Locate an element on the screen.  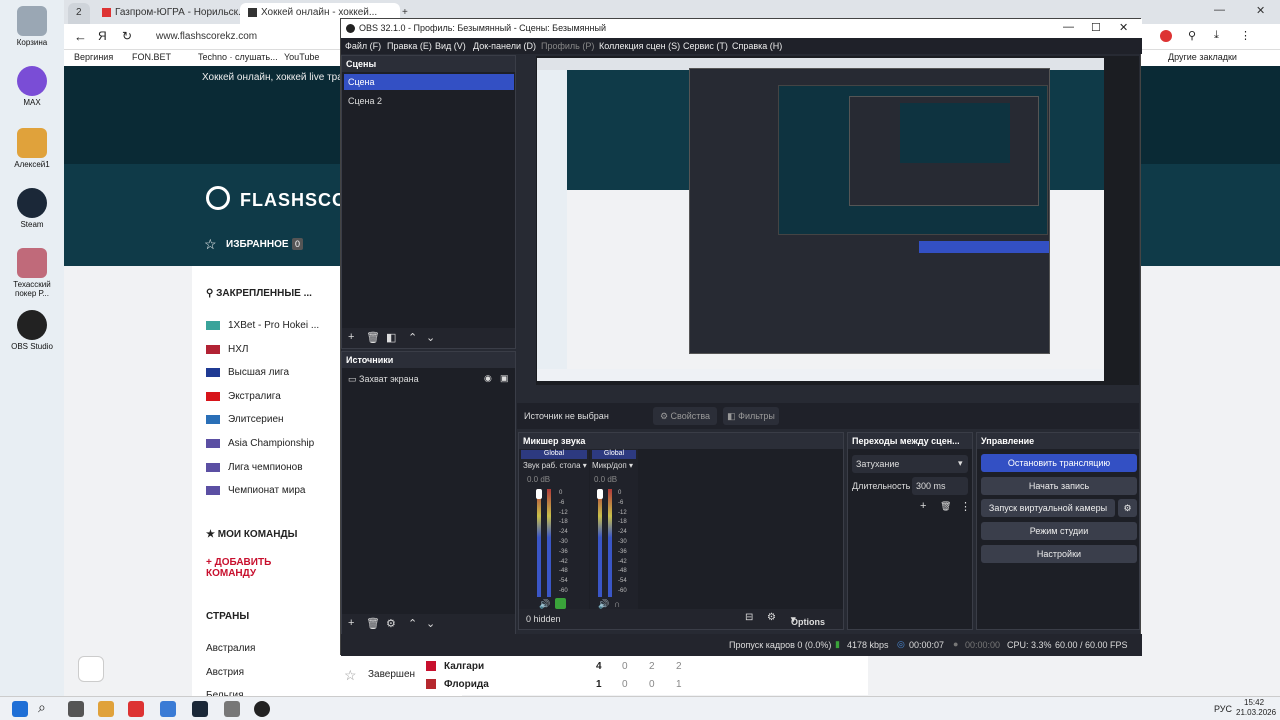
language-indicator: РУС is located at coordinates (1223, 709).